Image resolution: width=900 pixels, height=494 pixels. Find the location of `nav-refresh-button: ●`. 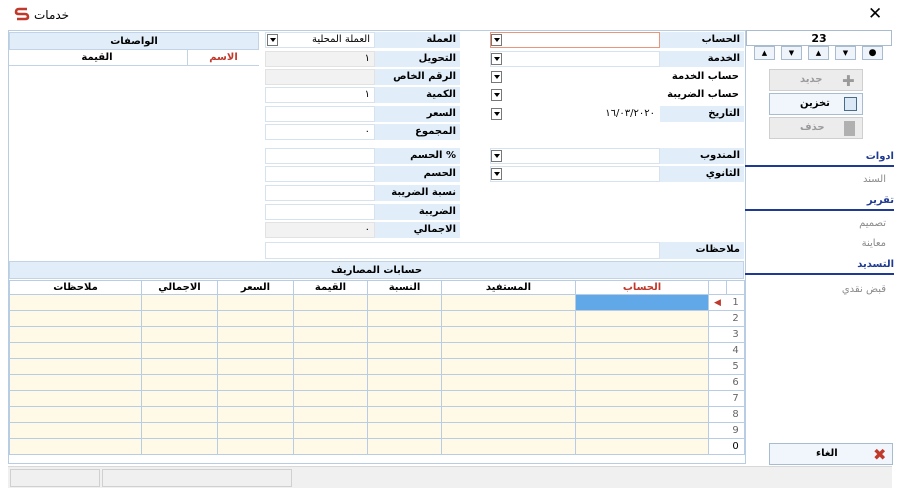

nav-refresh-button: ● is located at coordinates (872, 53).